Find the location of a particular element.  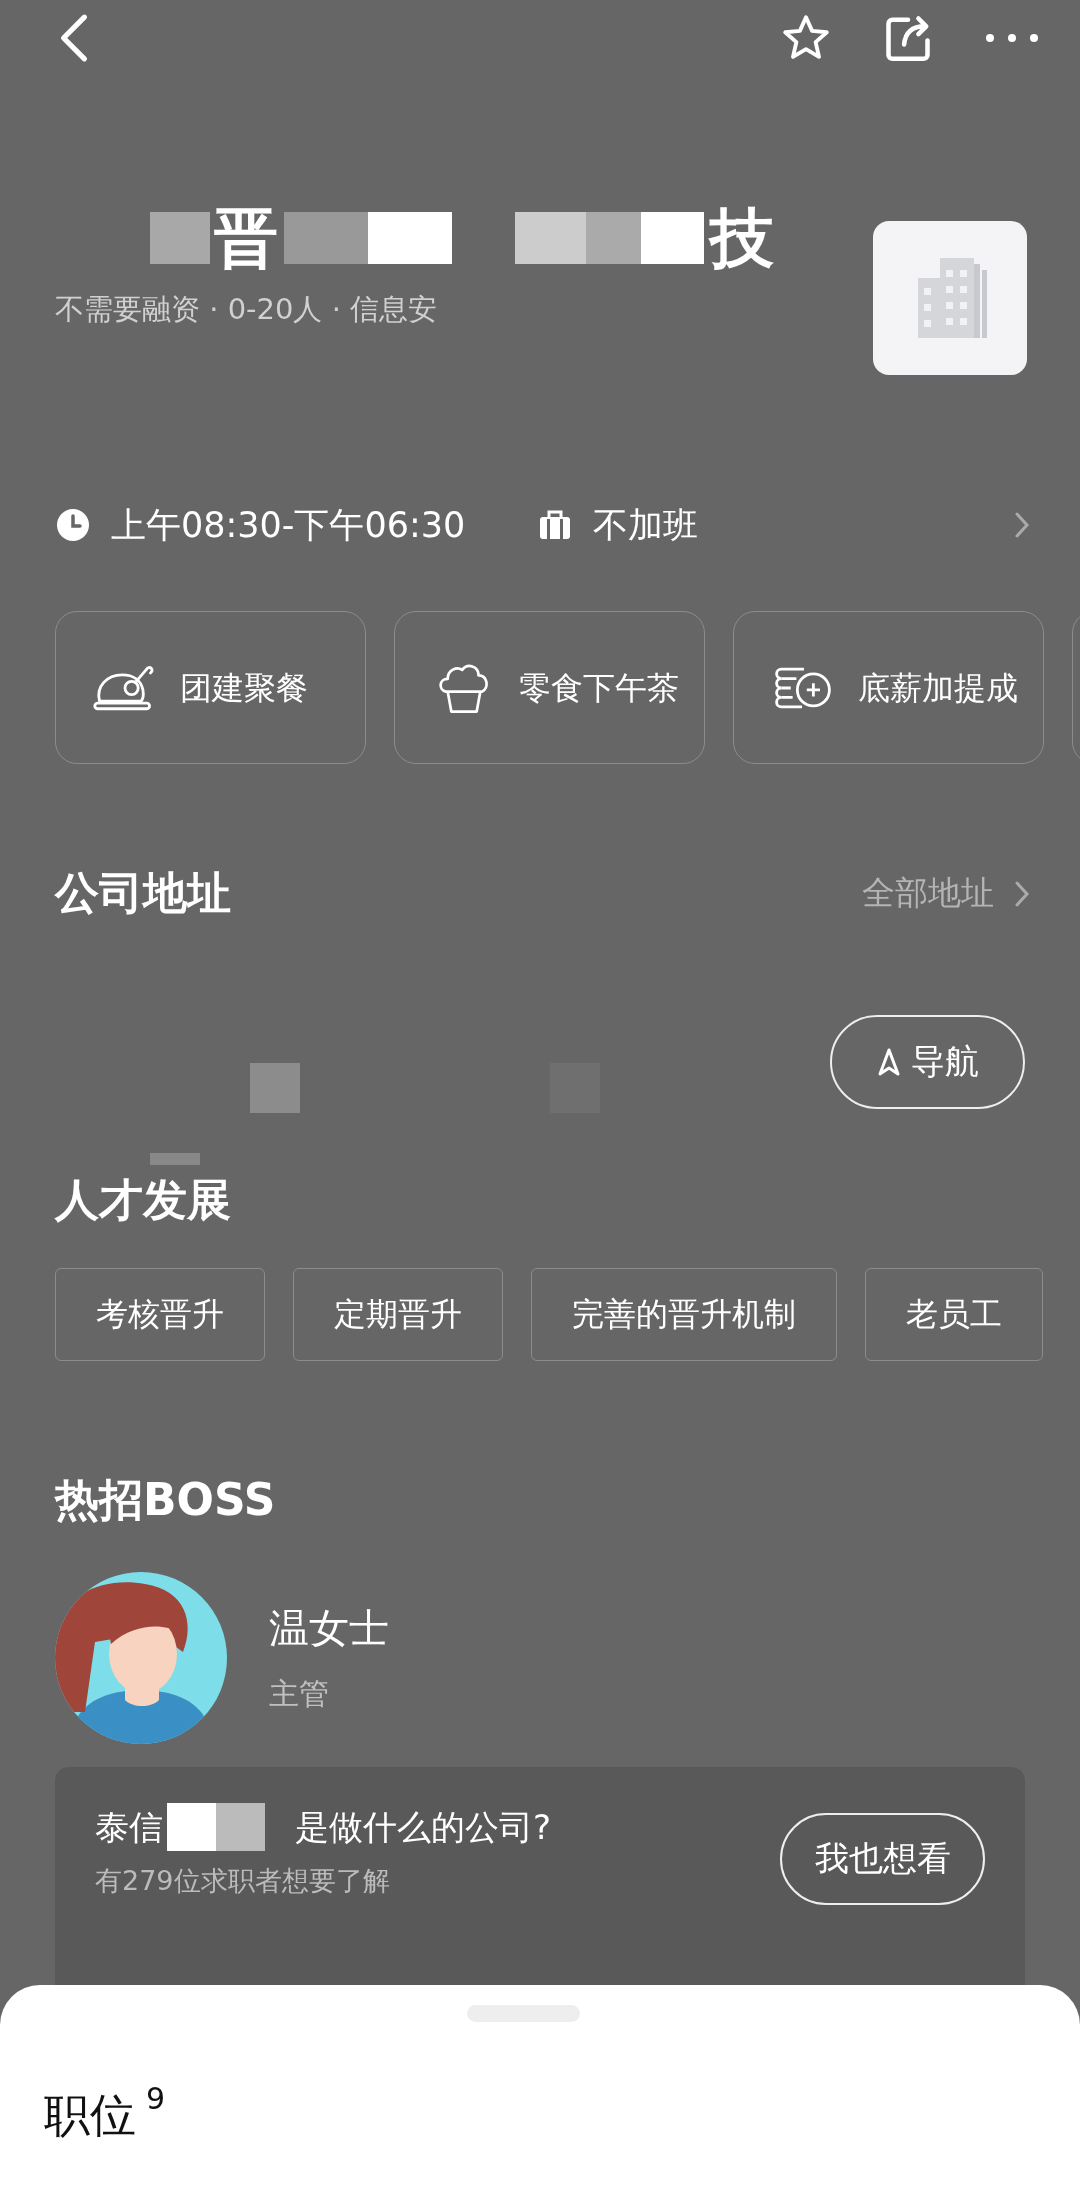

navigation-arrow-icon is located at coordinates (888, 1062).